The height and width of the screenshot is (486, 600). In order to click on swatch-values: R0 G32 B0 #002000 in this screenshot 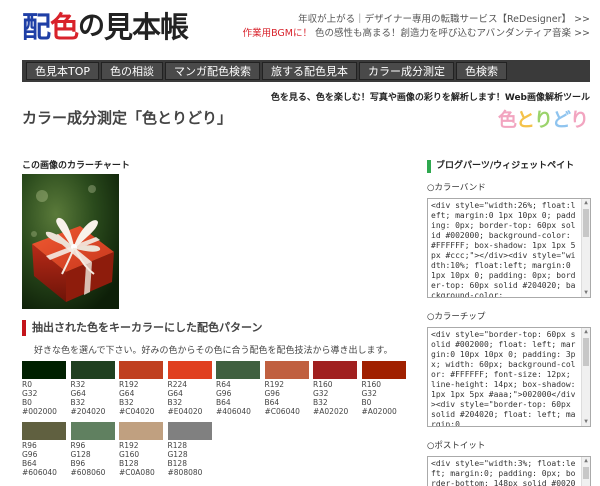, I will do `click(44, 398)`.